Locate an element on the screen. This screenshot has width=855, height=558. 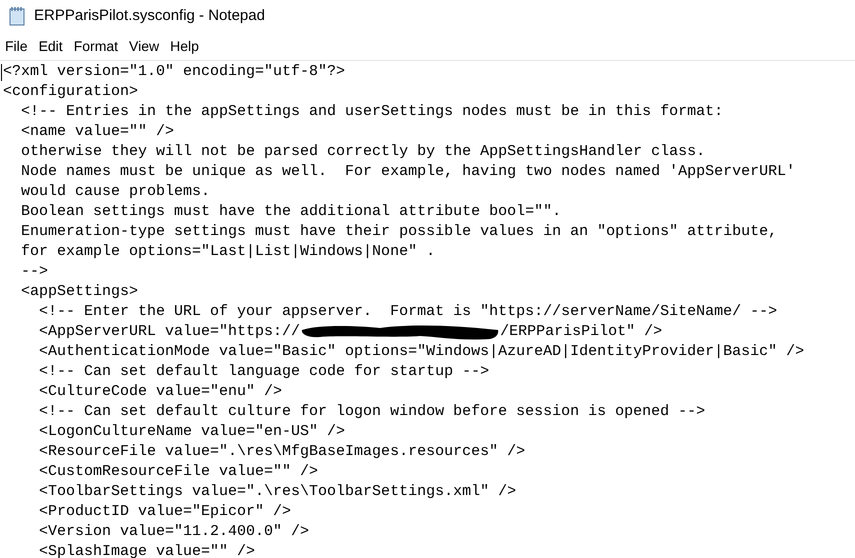
code-line: Enumeration-type settings must have their possible values in an "options" attribute, is located at coordinates (399, 232).